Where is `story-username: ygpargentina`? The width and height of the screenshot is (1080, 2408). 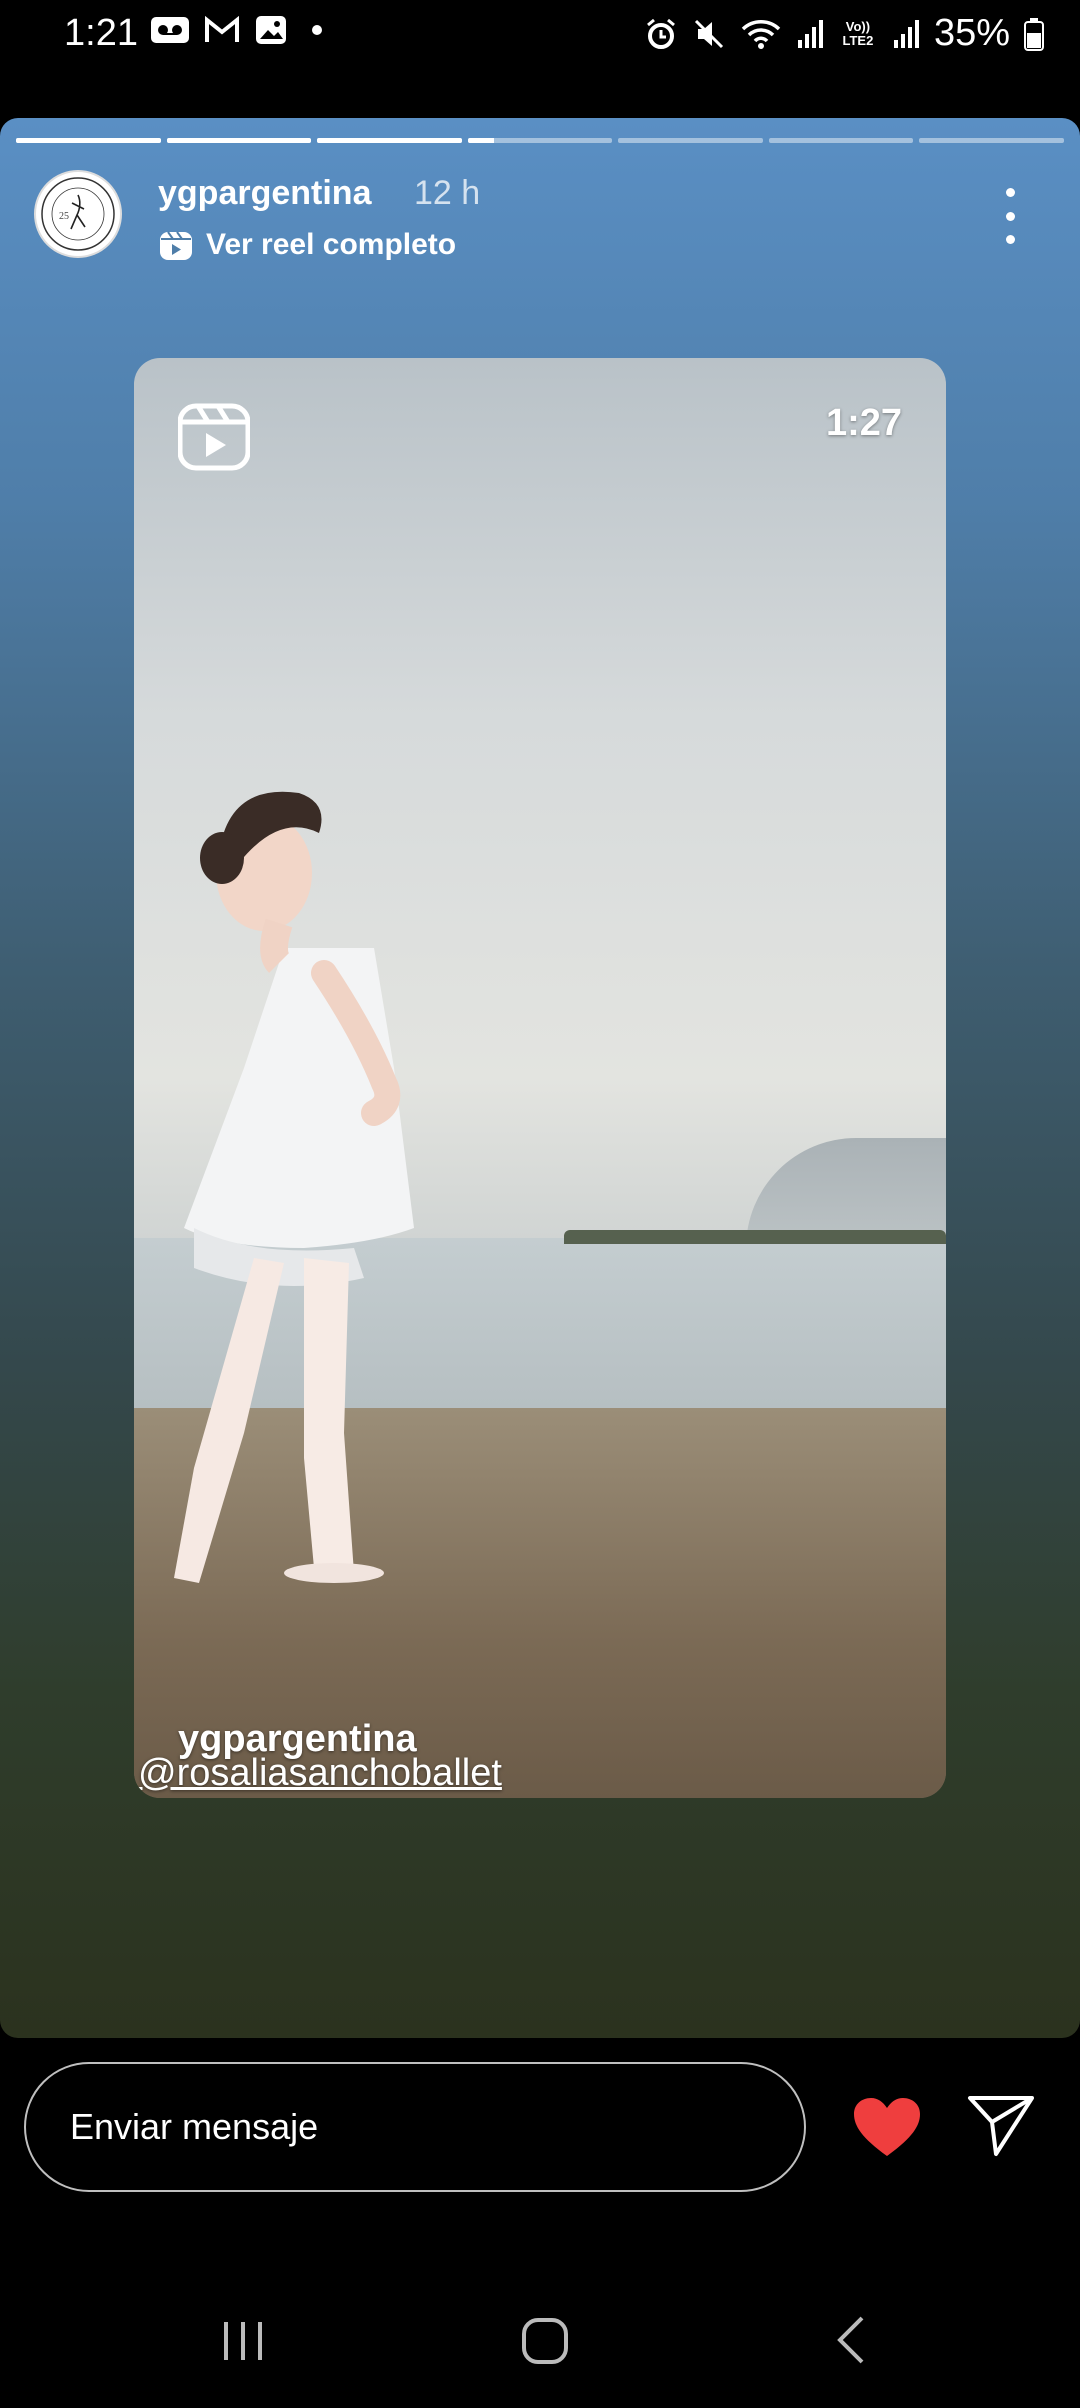 story-username: ygpargentina is located at coordinates (264, 193).